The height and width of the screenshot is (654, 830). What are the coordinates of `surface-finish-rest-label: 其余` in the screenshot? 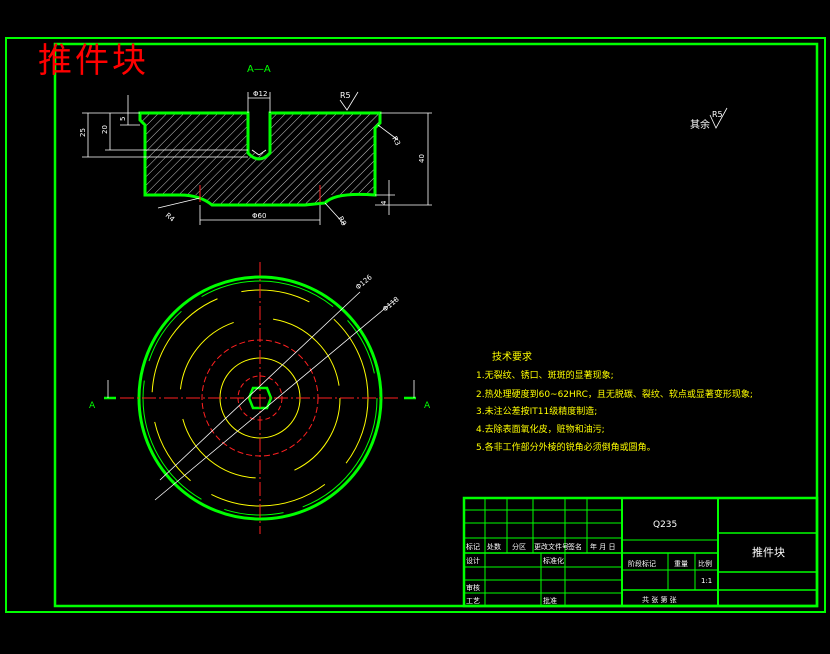 It's located at (700, 124).